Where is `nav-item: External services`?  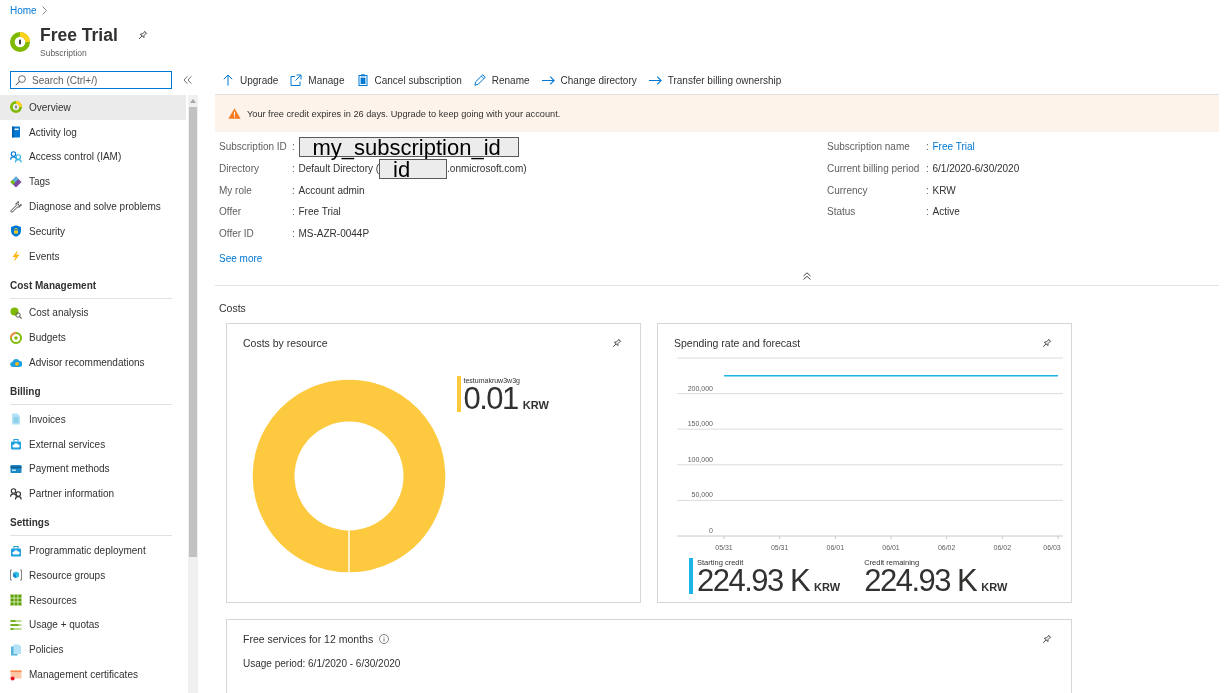 nav-item: External services is located at coordinates (93, 444).